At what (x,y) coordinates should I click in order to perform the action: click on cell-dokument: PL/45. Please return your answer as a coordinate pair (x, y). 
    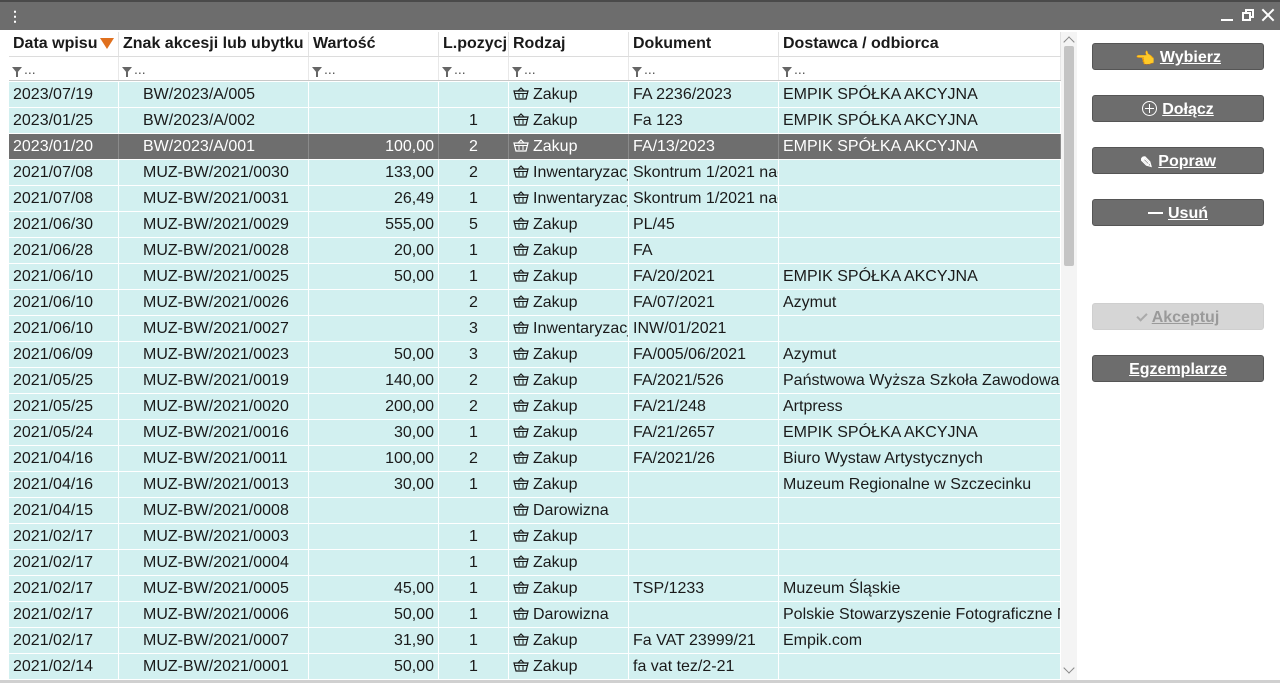
    Looking at the image, I should click on (704, 224).